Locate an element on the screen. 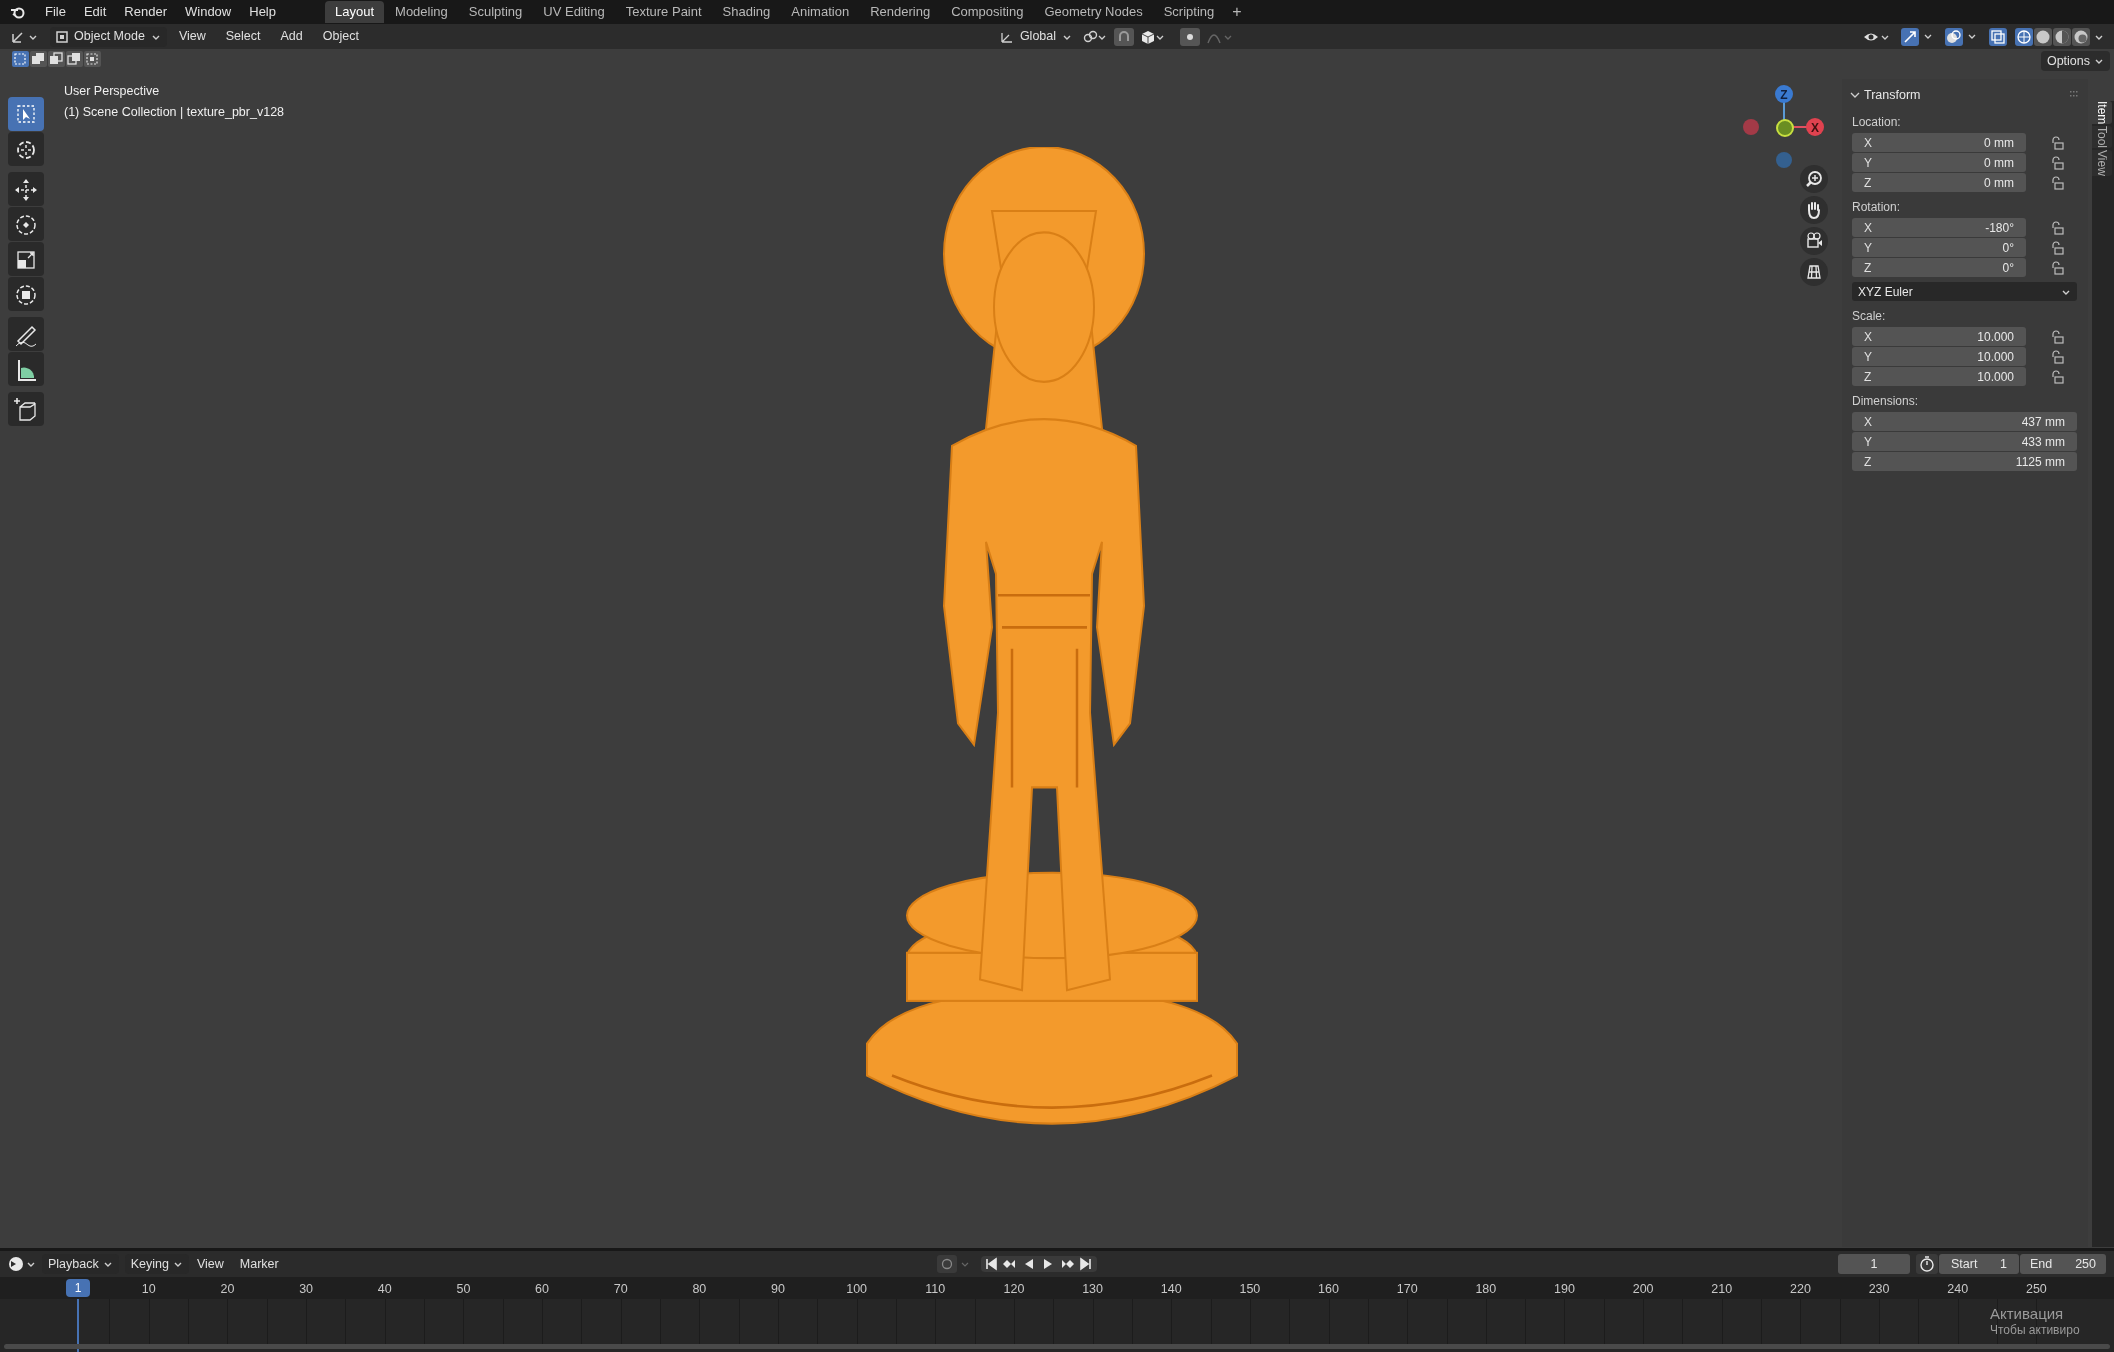 The width and height of the screenshot is (2114, 1352). menu-dropdown: Keying is located at coordinates (156, 1264).